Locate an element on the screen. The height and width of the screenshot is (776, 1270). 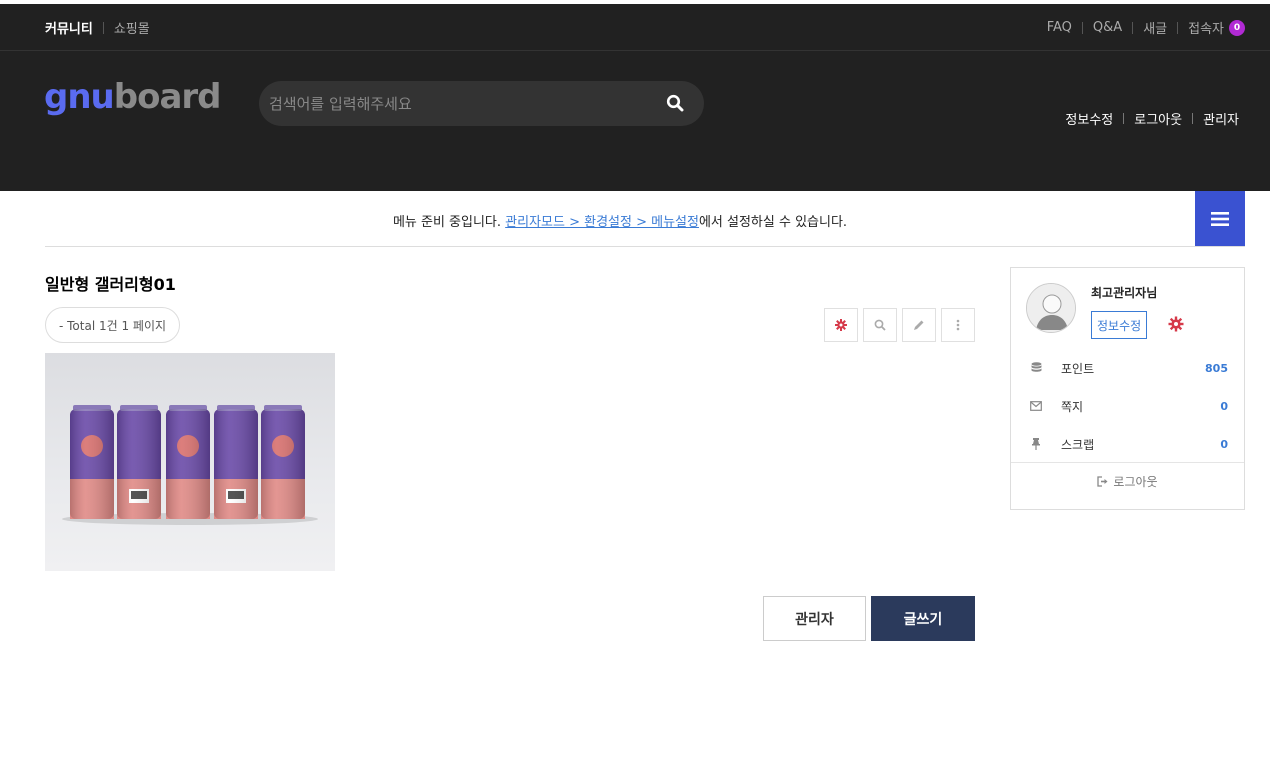
memo-label: 쪽지 is located at coordinates (1072, 406).